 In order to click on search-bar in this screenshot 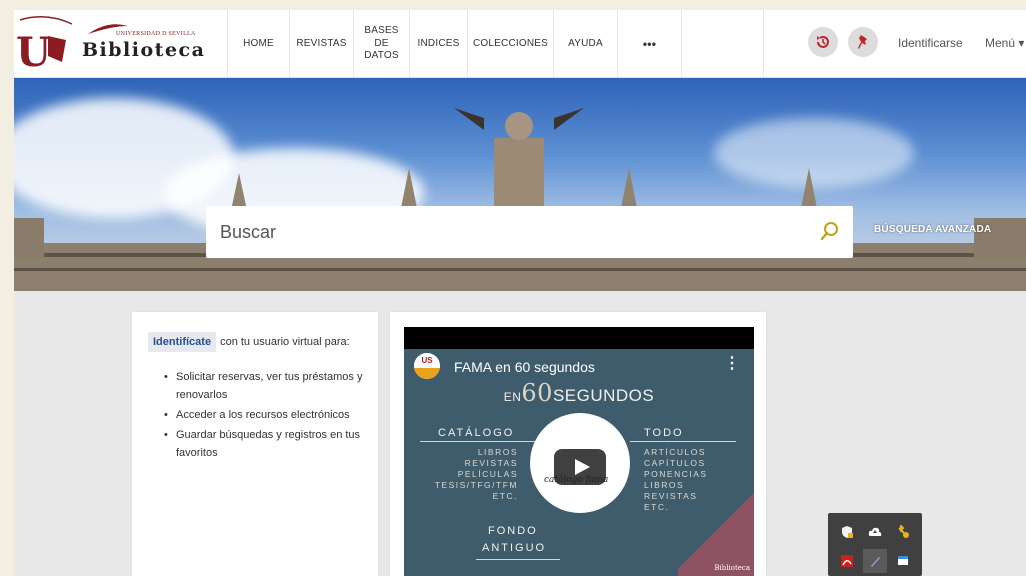, I will do `click(529, 232)`.